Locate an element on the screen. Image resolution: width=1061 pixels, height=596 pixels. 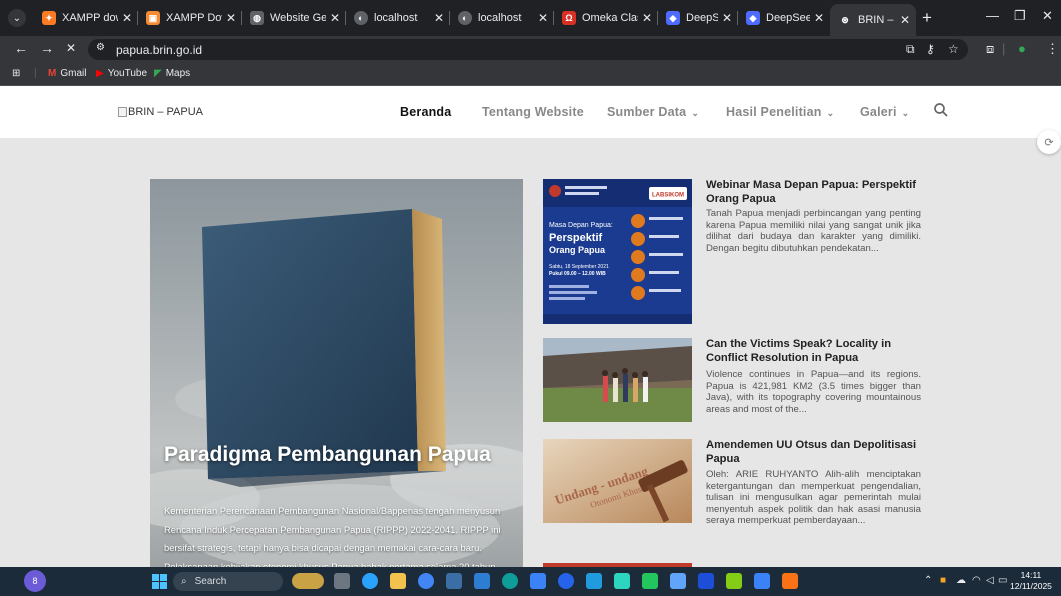
taskbar-clock: 14:11 12/11/2025 is located at coordinates (1031, 581).